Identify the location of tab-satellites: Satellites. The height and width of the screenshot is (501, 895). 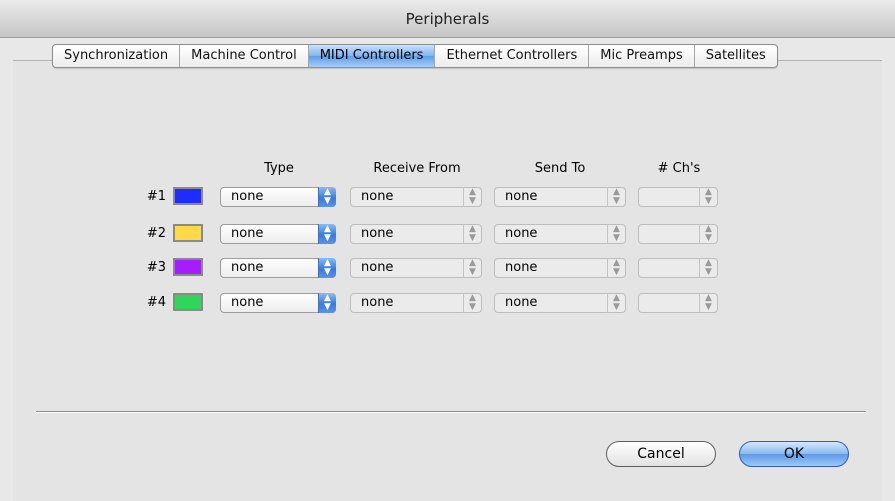
(736, 56).